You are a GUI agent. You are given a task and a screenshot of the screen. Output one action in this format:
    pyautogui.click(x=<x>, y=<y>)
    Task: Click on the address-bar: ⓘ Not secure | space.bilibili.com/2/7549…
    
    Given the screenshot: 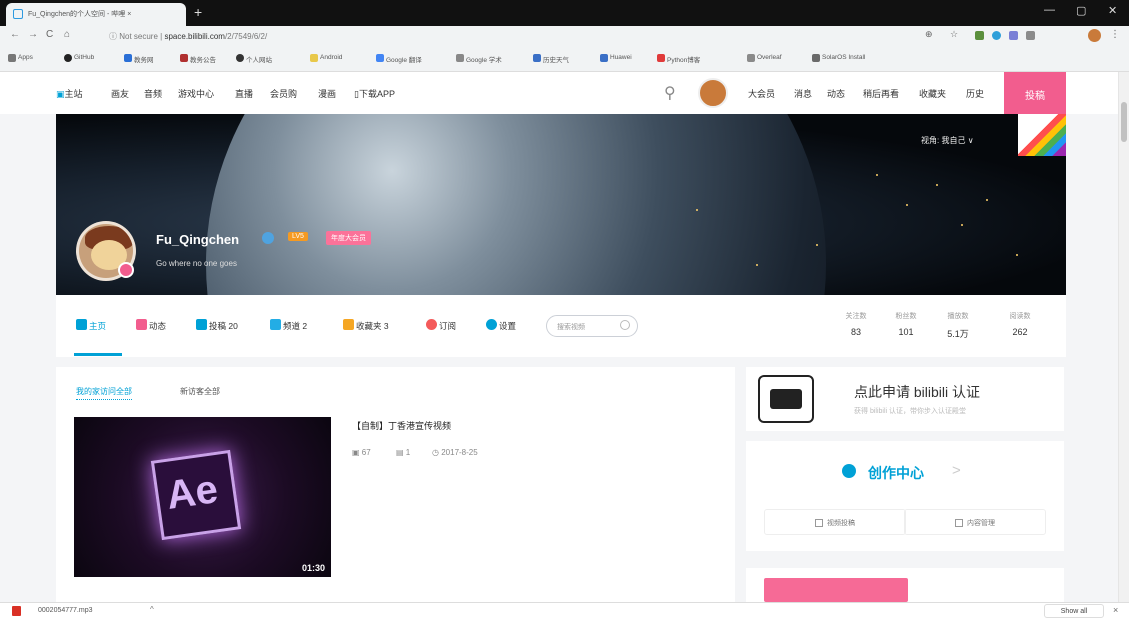 What is the action you would take?
    pyautogui.click(x=503, y=36)
    